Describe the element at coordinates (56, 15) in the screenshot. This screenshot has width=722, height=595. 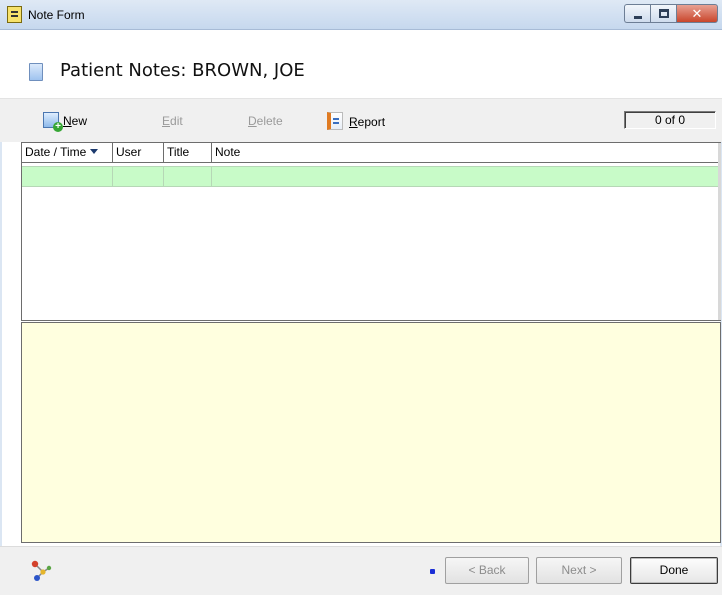
I see `window-title: Note Form` at that location.